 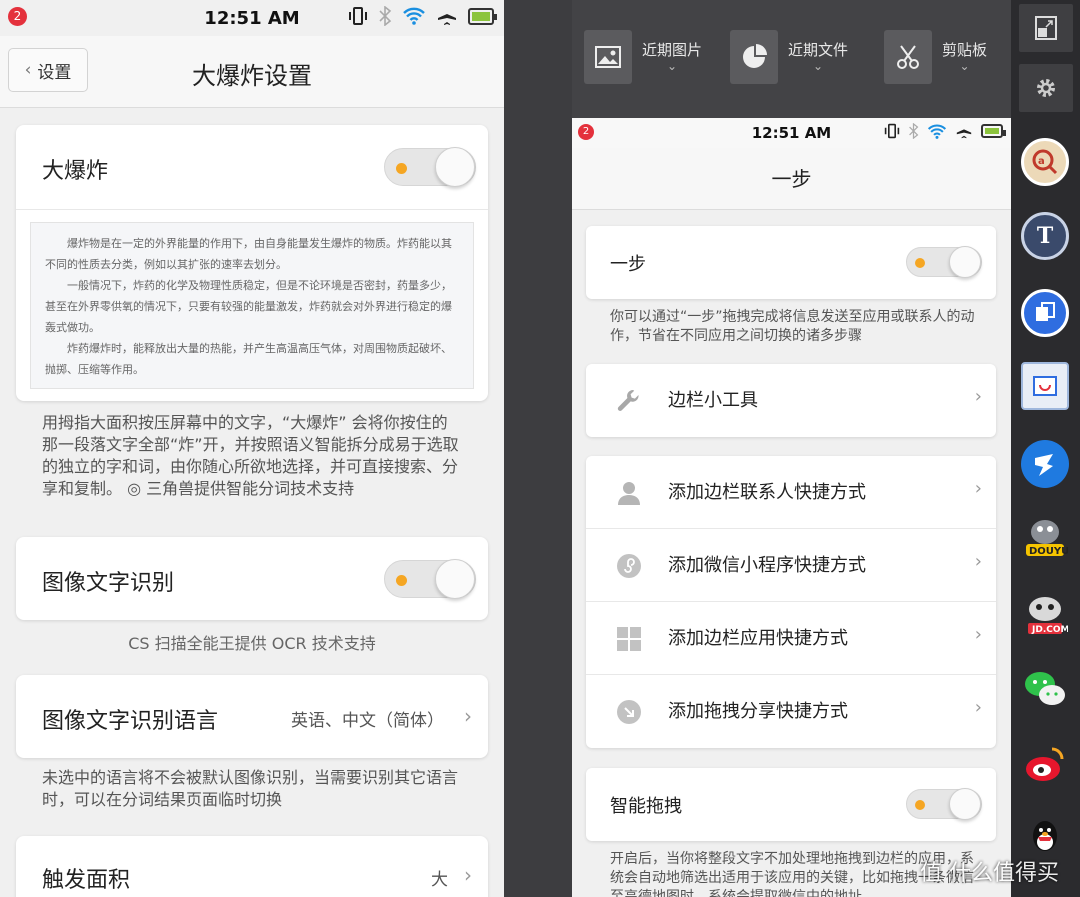 I want to click on ocr-language-value: 英语、中文（简体）, so click(x=367, y=721).